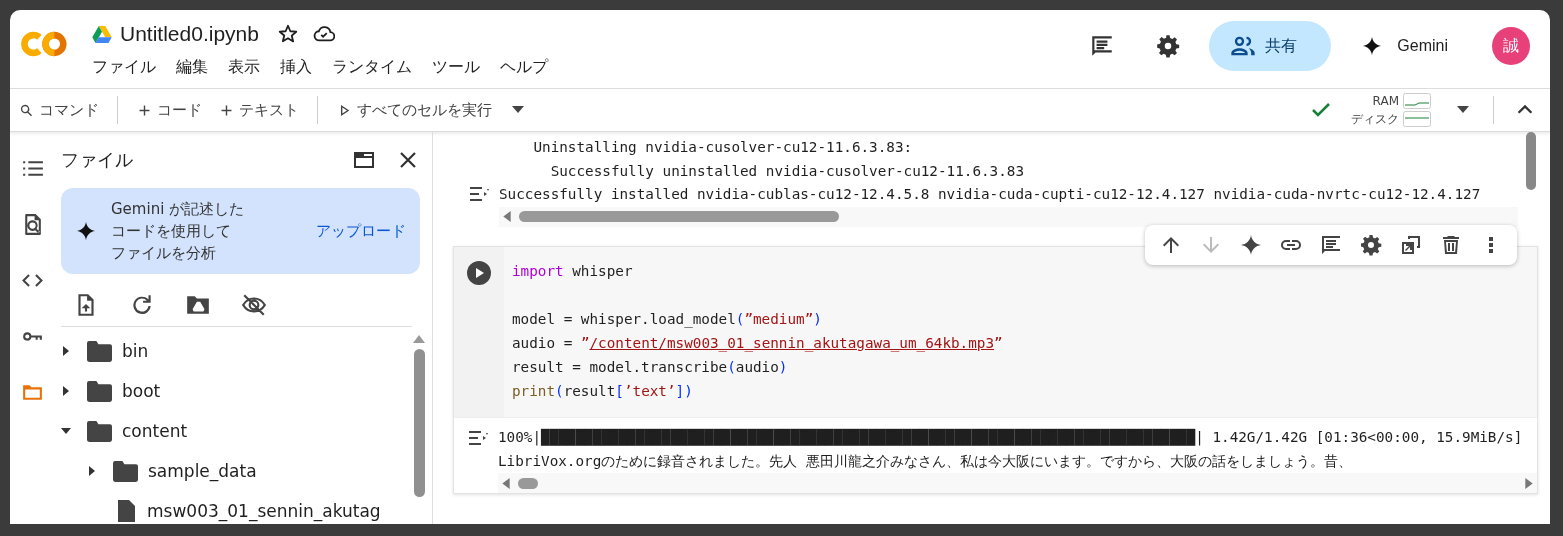  Describe the element at coordinates (287, 34) in the screenshot. I see `star-icon` at that location.